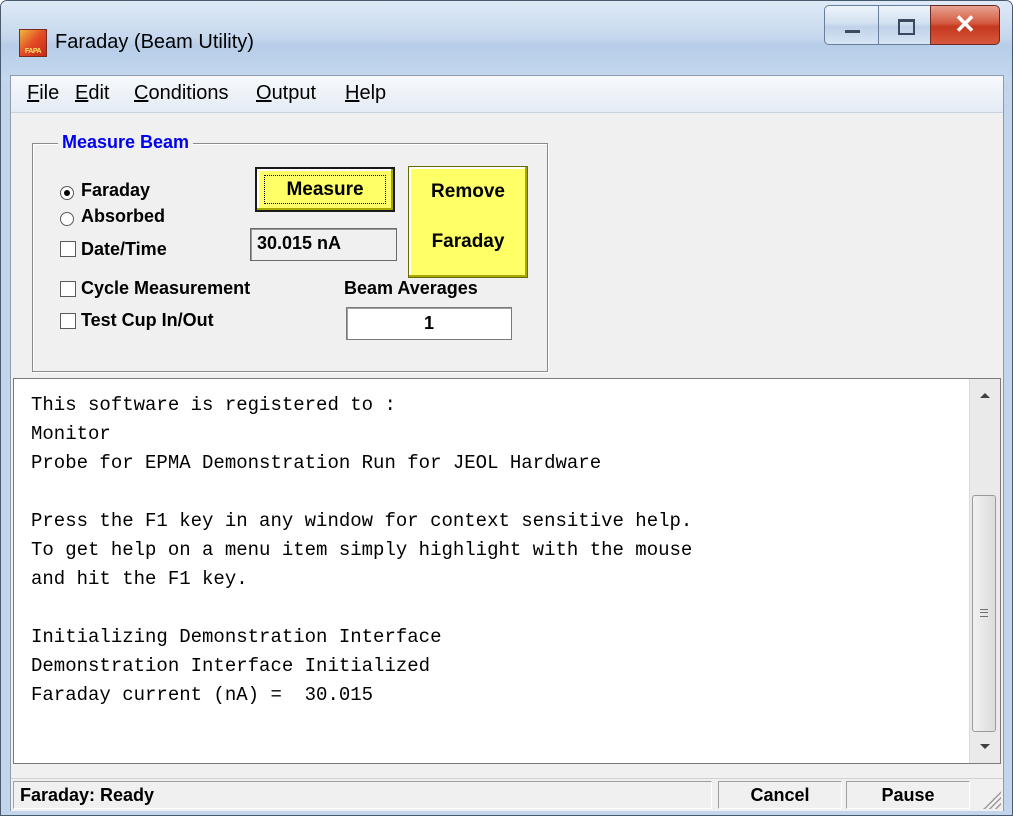 The image size is (1013, 816). Describe the element at coordinates (68, 289) in the screenshot. I see `checkbox-cycle-measurement` at that location.